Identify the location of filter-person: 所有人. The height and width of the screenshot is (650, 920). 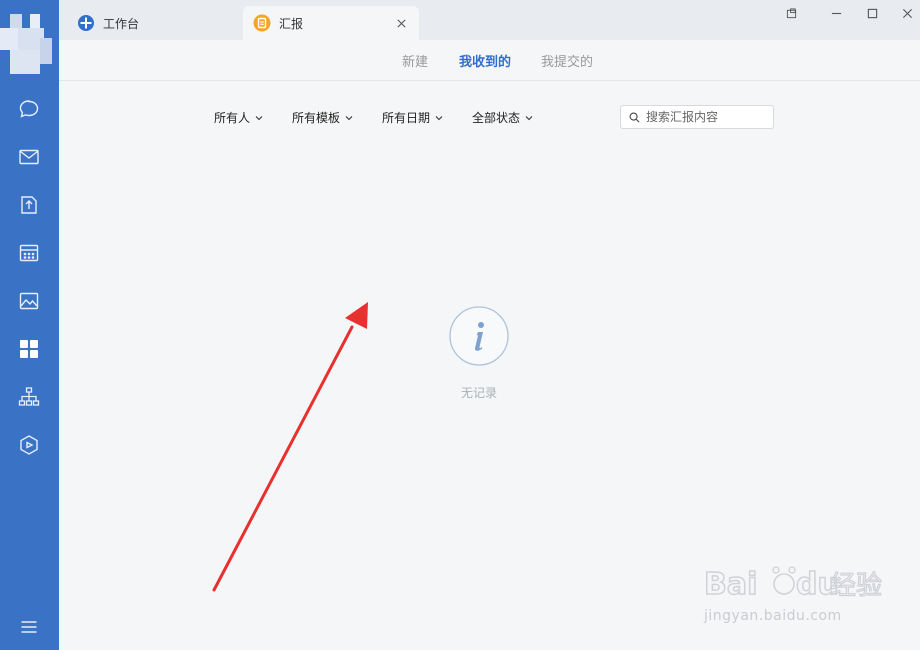
(238, 117).